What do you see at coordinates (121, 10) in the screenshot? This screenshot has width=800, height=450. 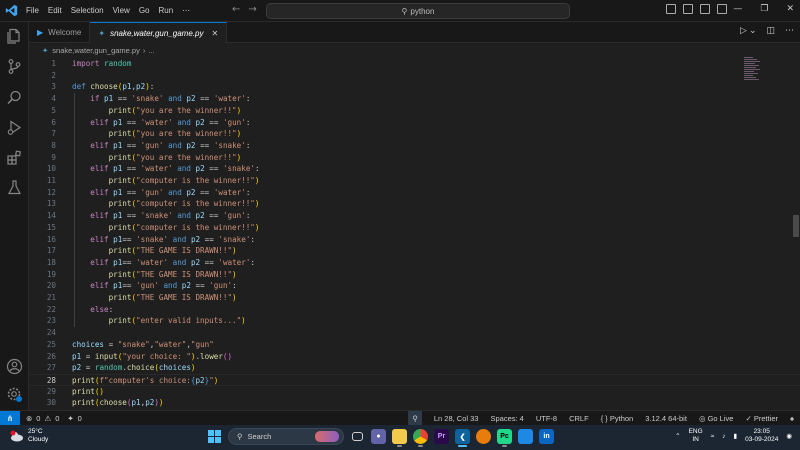 I see `menu-view: View` at bounding box center [121, 10].